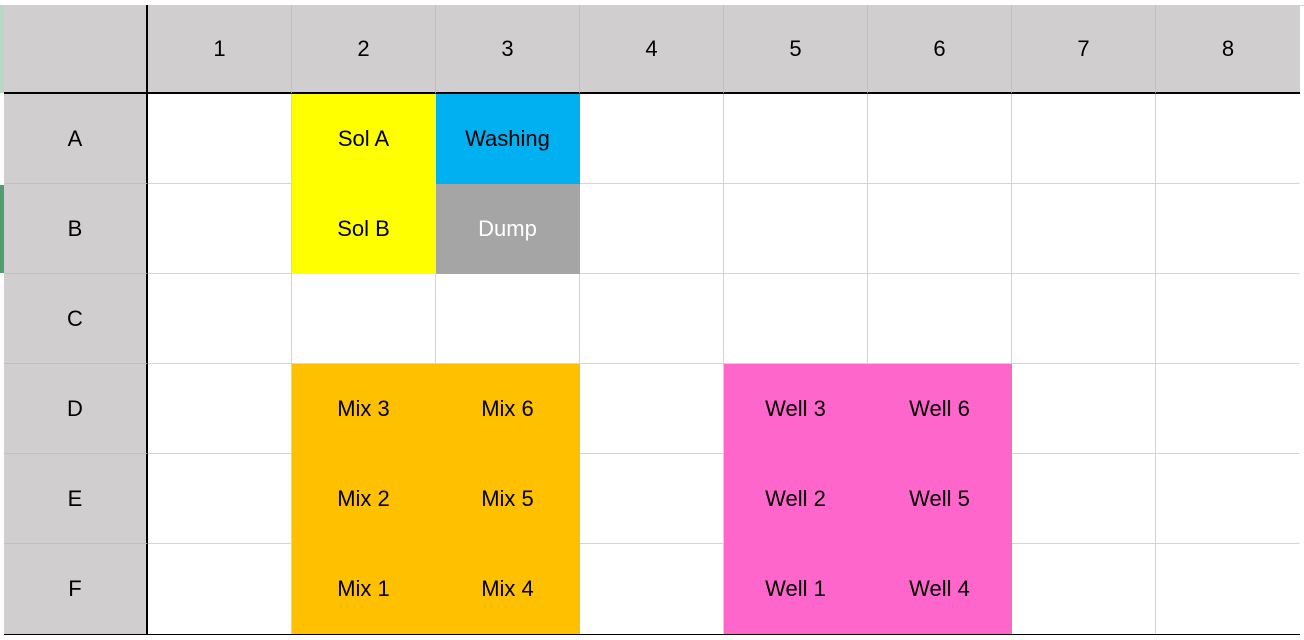 The height and width of the screenshot is (640, 1304). I want to click on cell-D5: Well 3, so click(796, 409).